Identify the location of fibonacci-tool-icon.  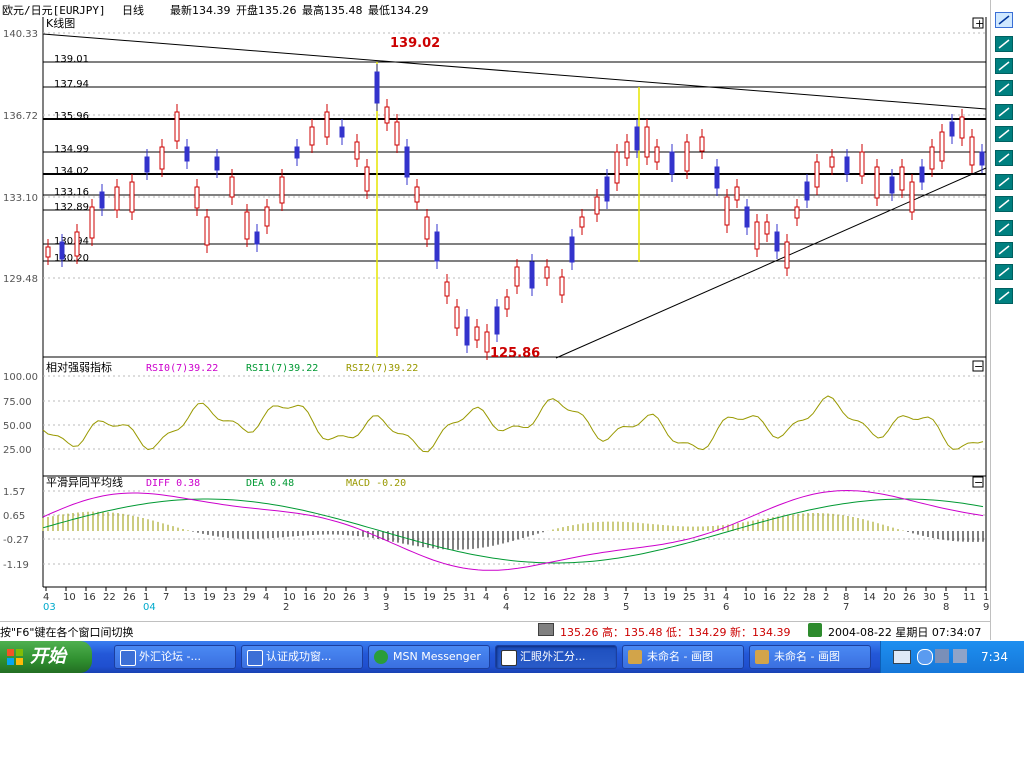
(1004, 204).